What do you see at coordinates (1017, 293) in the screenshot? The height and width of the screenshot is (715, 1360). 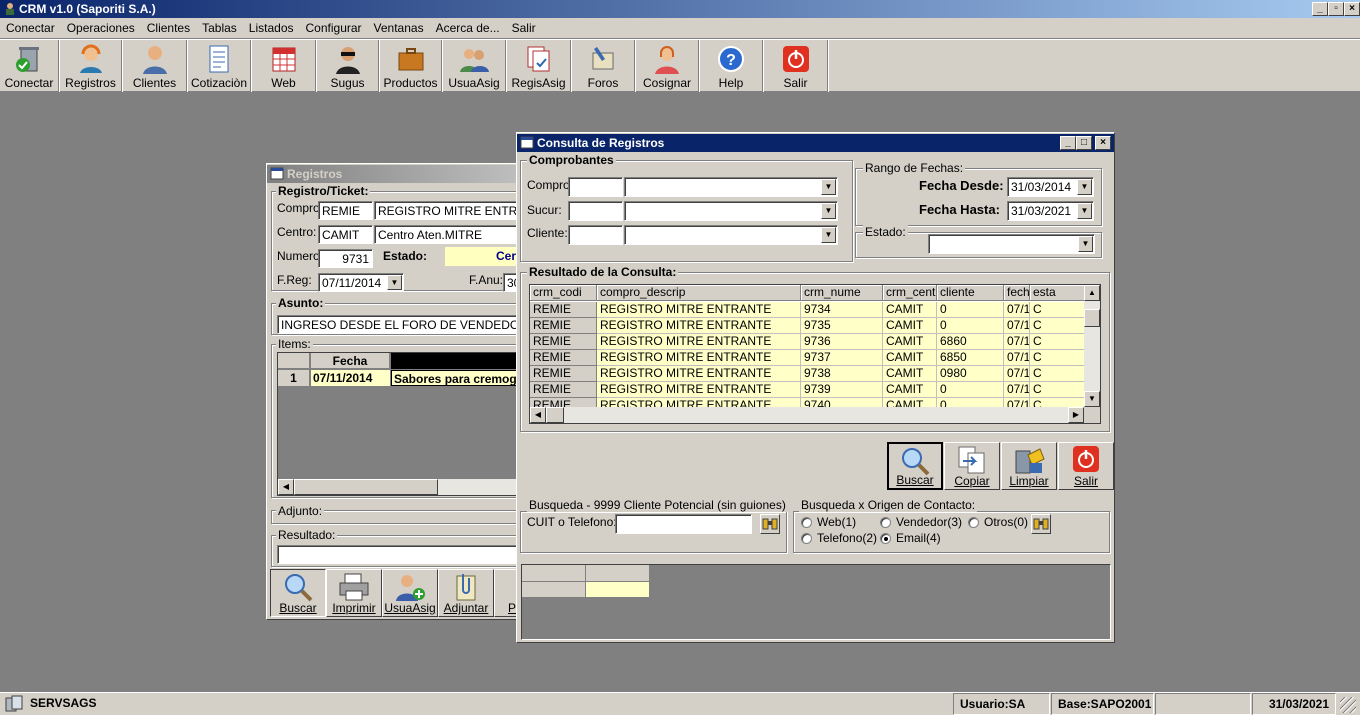 I see `col-fech: fech` at bounding box center [1017, 293].